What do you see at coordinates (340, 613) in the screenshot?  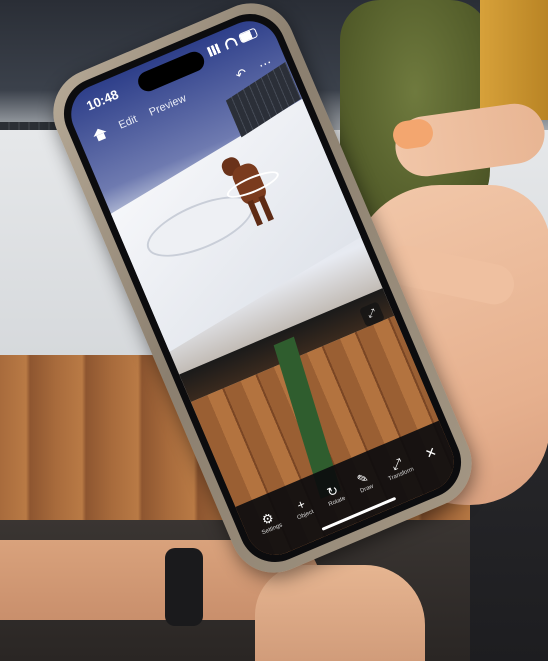 I see `second-hand` at bounding box center [340, 613].